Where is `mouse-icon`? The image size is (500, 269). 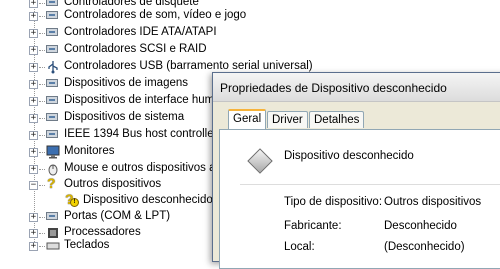 mouse-icon is located at coordinates (53, 169).